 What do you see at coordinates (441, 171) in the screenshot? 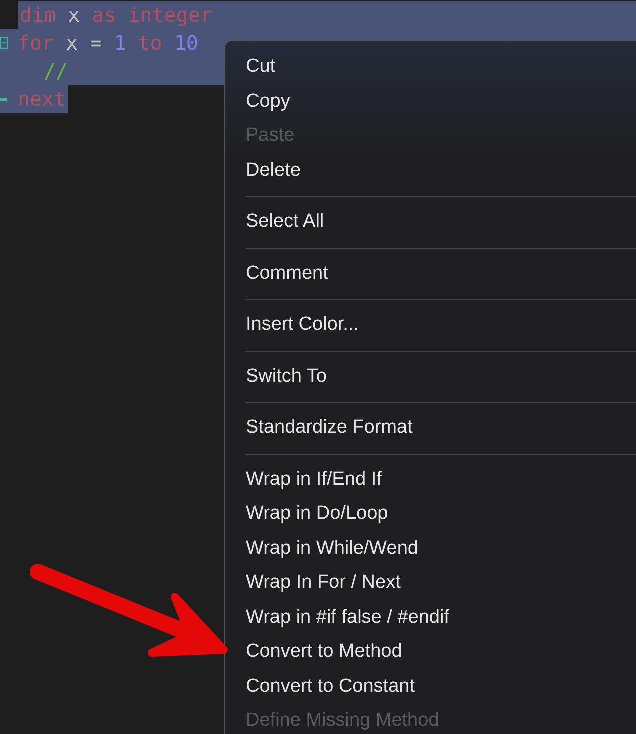
I see `menu-item: Delete` at bounding box center [441, 171].